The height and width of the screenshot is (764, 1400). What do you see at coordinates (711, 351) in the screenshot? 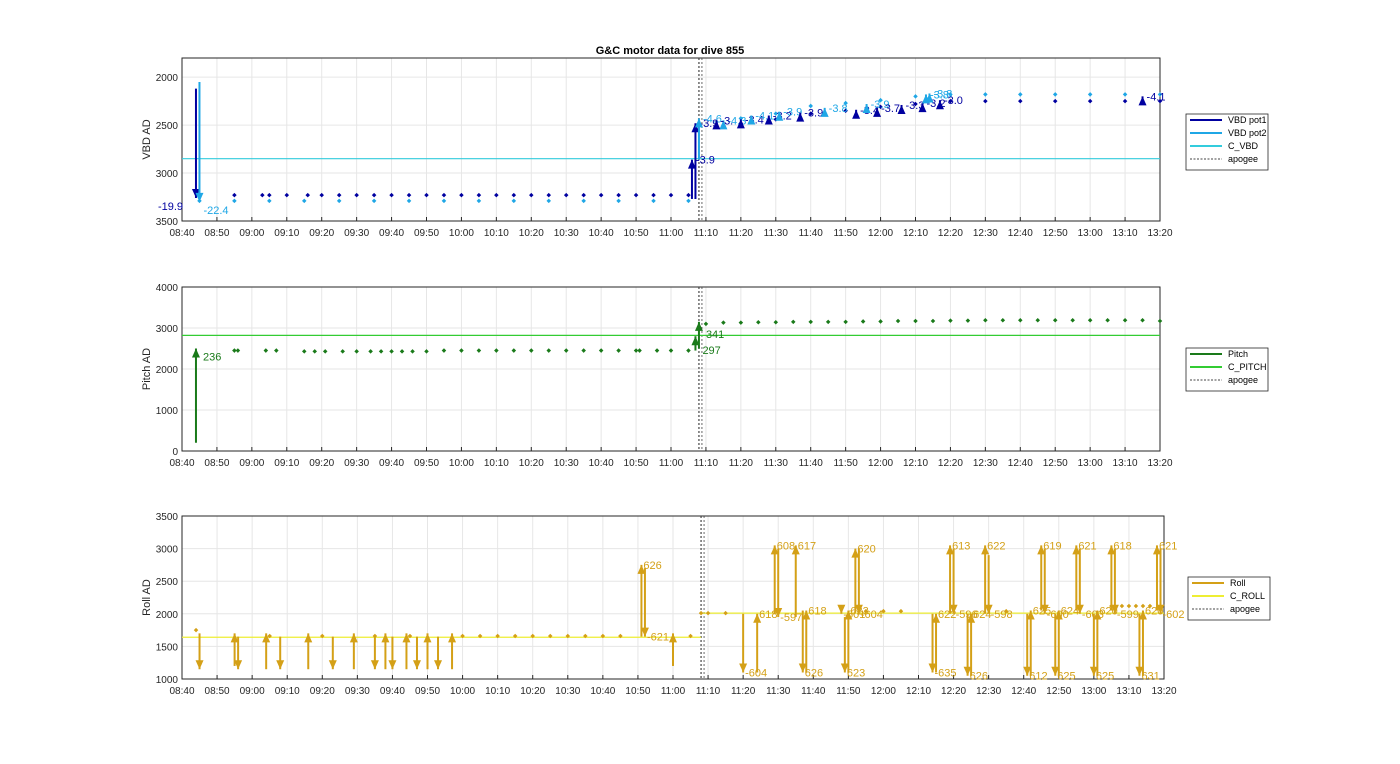
I see `pitch-move-label: 297` at bounding box center [711, 351].